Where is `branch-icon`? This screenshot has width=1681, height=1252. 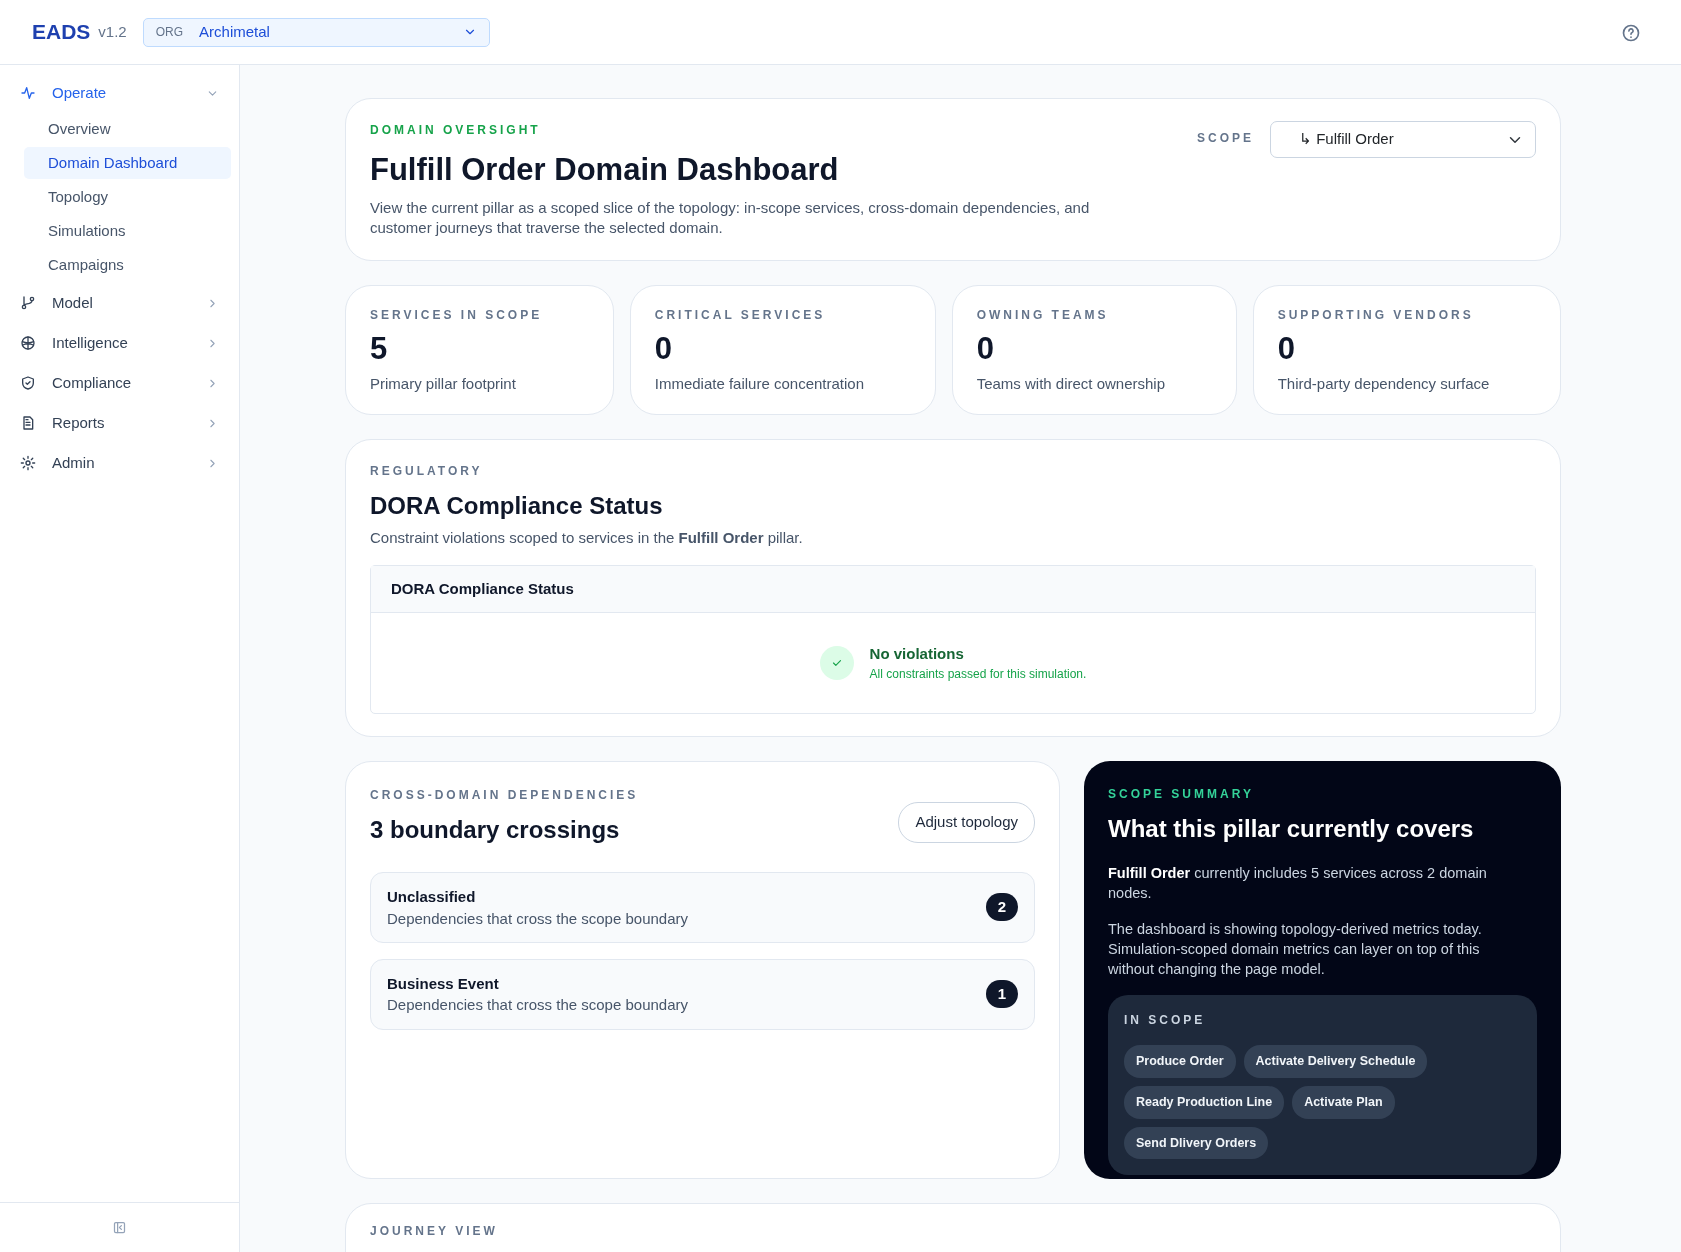 branch-icon is located at coordinates (28, 303).